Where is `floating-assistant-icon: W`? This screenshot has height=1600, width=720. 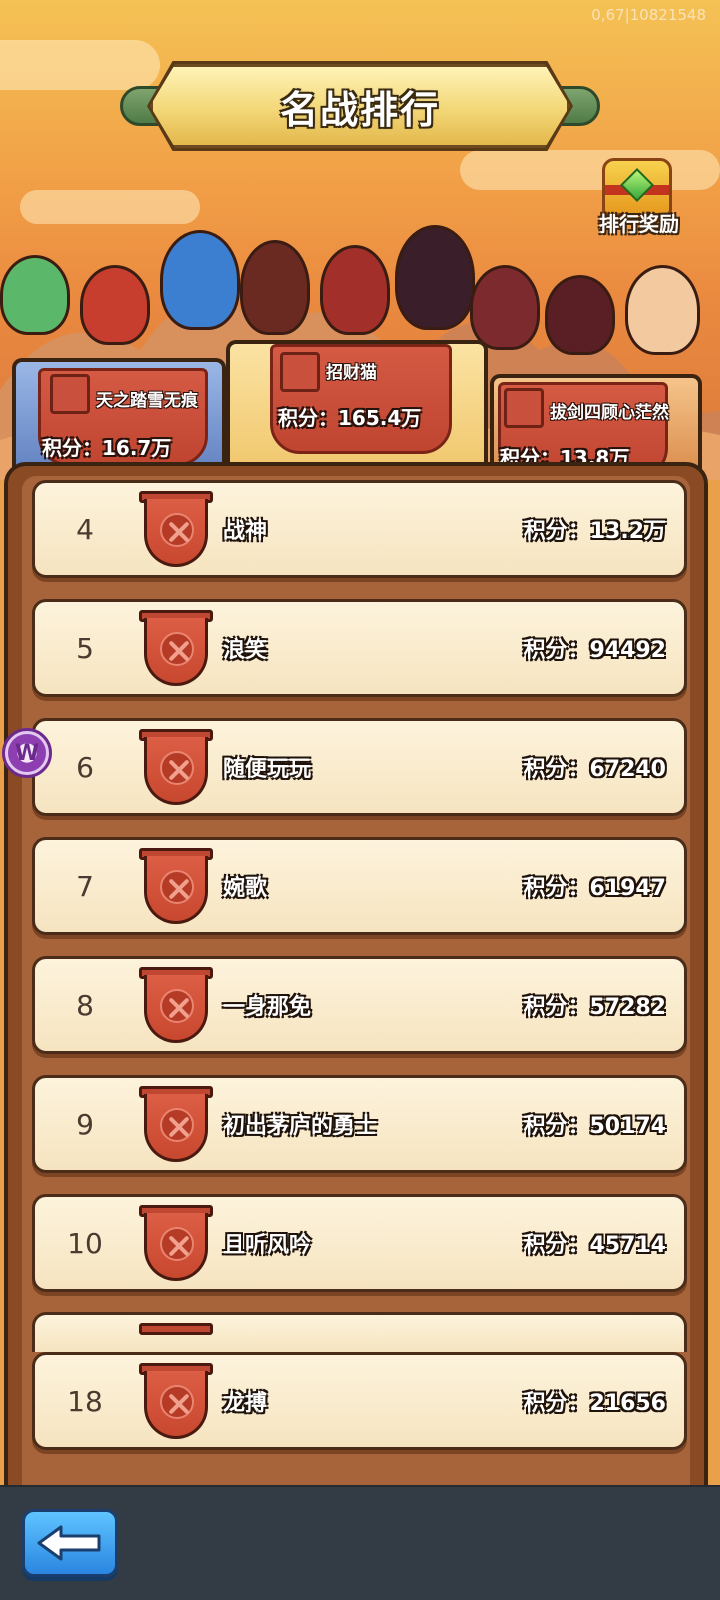 floating-assistant-icon: W is located at coordinates (27, 753).